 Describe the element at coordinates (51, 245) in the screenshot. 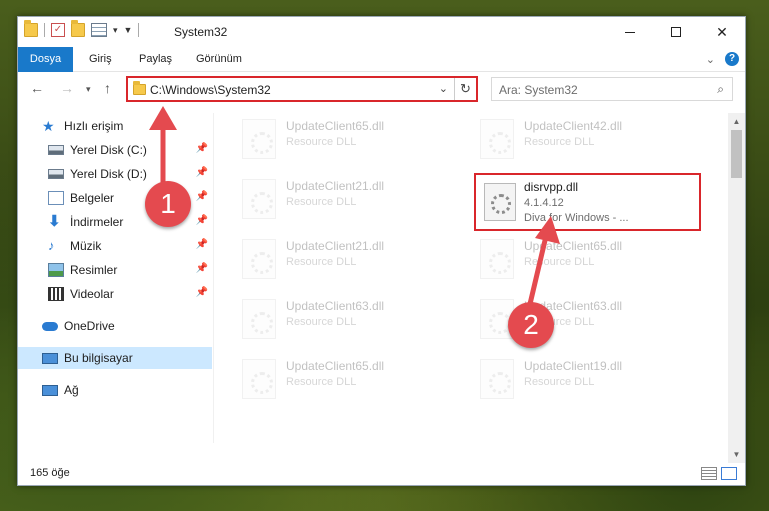

I see `music-icon: ♪` at that location.